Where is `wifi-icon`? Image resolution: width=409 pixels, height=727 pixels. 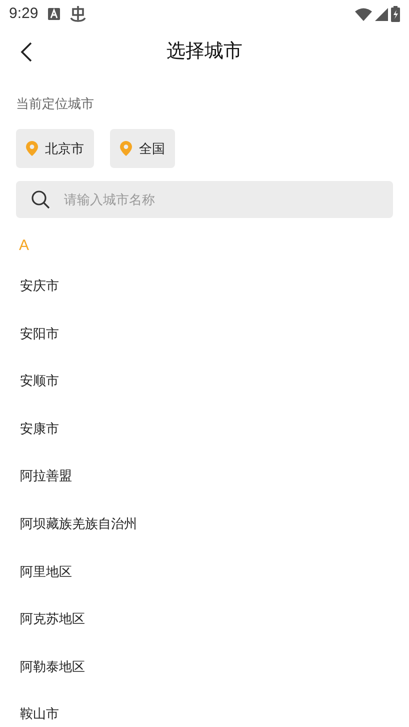
wifi-icon is located at coordinates (363, 14).